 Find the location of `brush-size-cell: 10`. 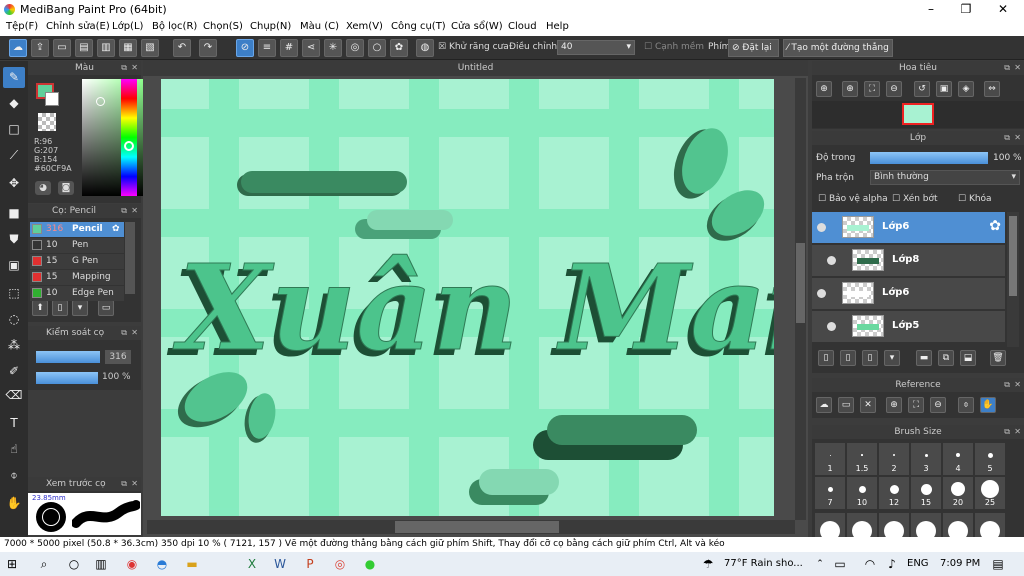

brush-size-cell: 10 is located at coordinates (862, 493).